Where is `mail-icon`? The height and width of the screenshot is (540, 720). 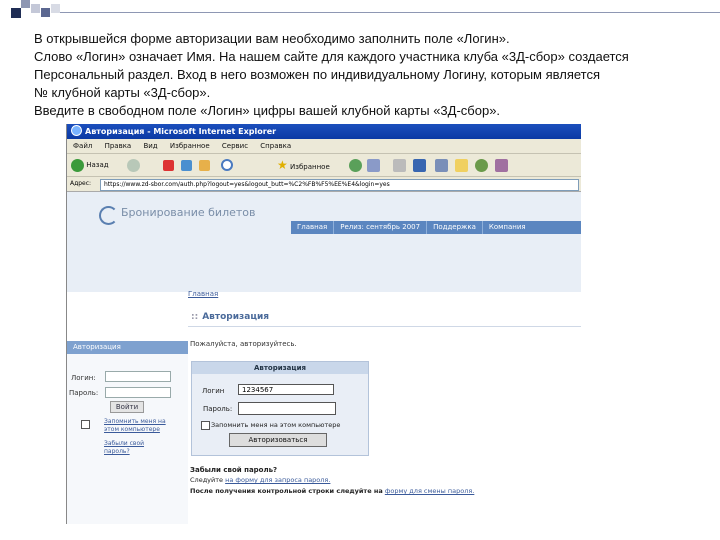 mail-icon is located at coordinates (373, 165).